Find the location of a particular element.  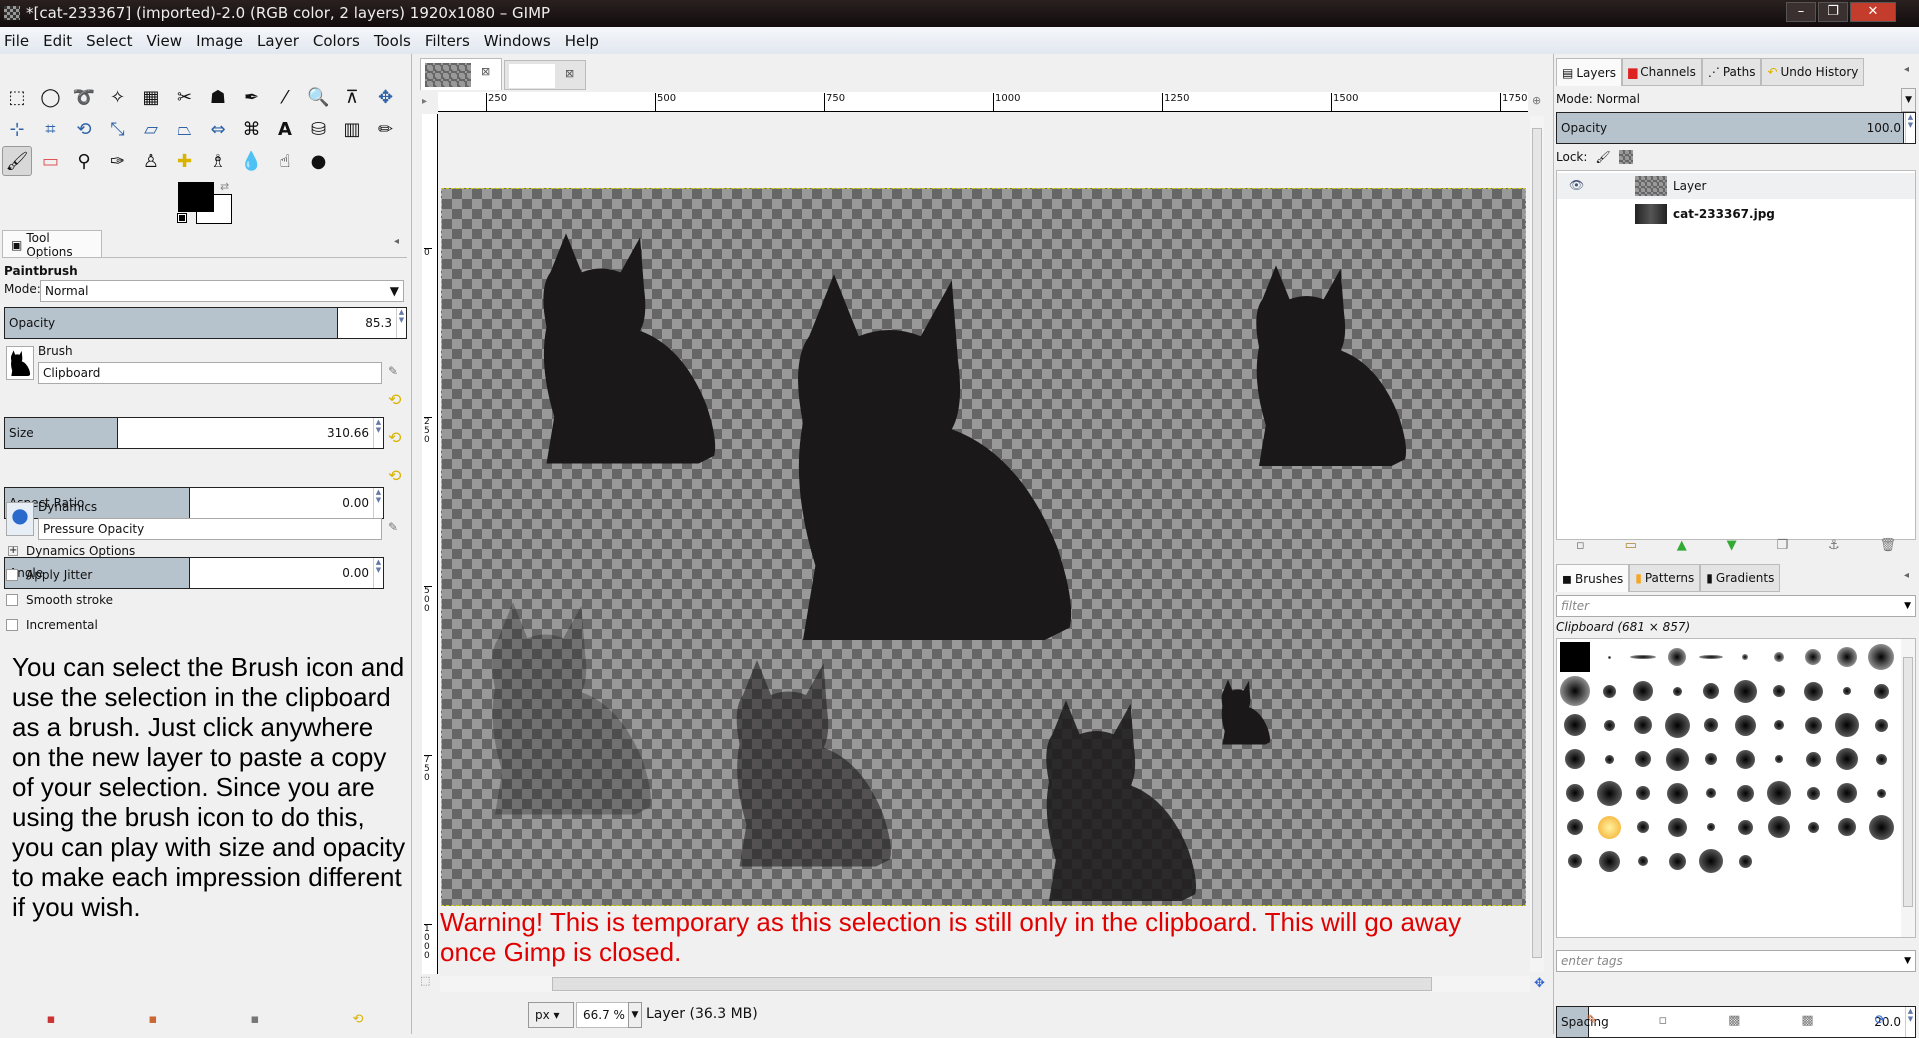

layer-mode-select: Mode: Normal ▼ is located at coordinates (1736, 100).